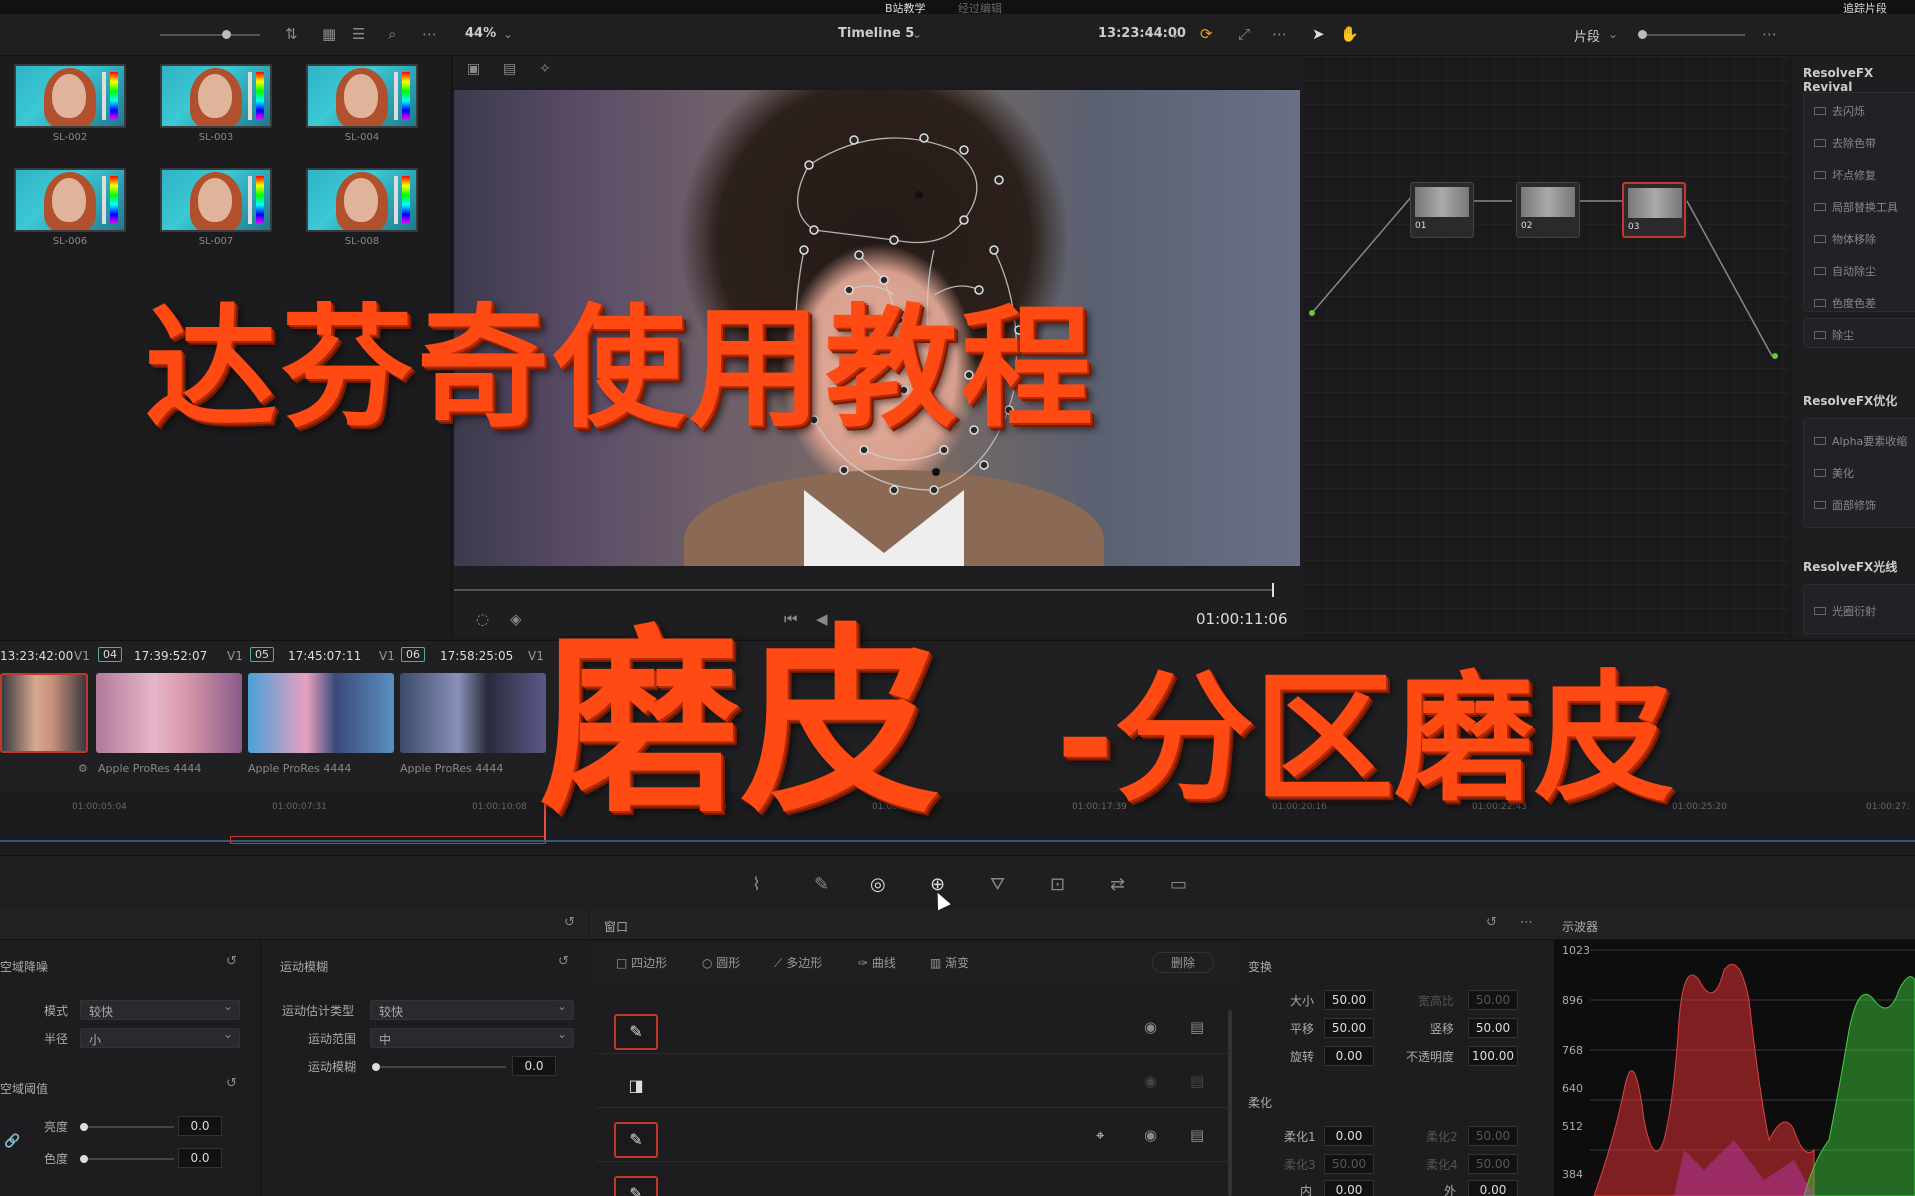  What do you see at coordinates (877, 962) in the screenshot?
I see `curve-window-button: ✑ 曲线` at bounding box center [877, 962].